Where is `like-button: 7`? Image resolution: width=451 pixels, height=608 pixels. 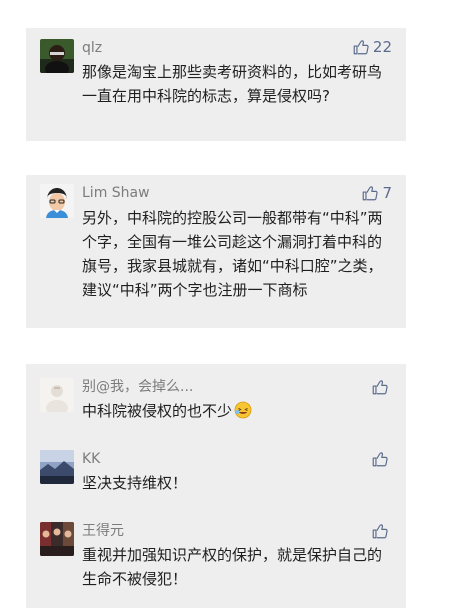
like-button: 7 is located at coordinates (376, 193).